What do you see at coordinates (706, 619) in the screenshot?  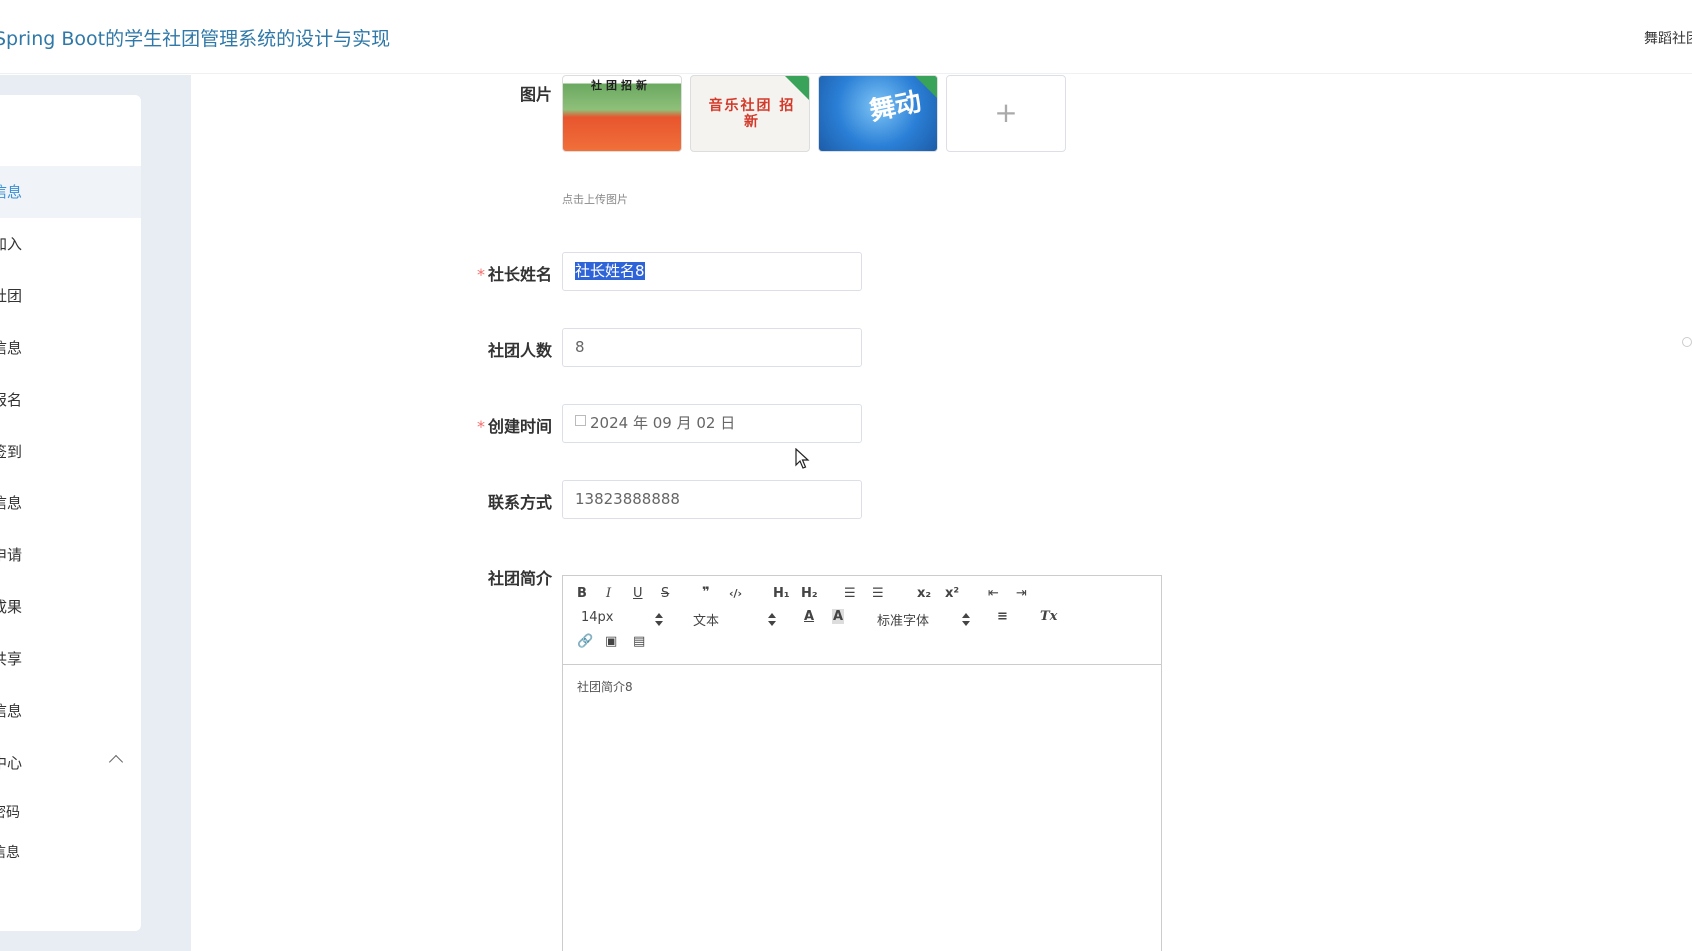 I see `header-select: 文本` at bounding box center [706, 619].